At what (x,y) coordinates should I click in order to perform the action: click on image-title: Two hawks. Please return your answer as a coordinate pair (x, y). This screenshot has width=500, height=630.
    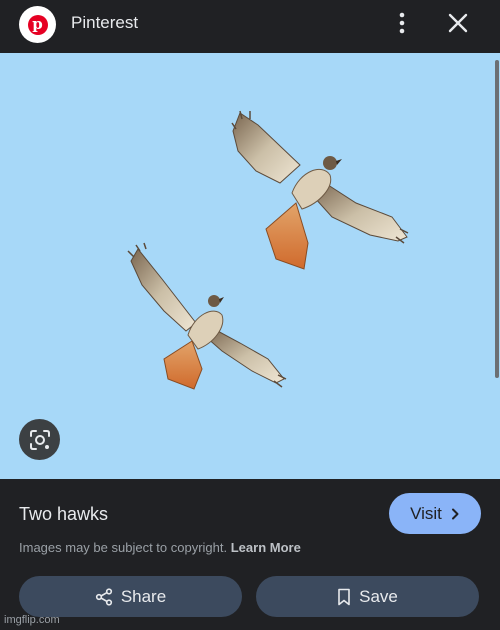
    Looking at the image, I should click on (64, 514).